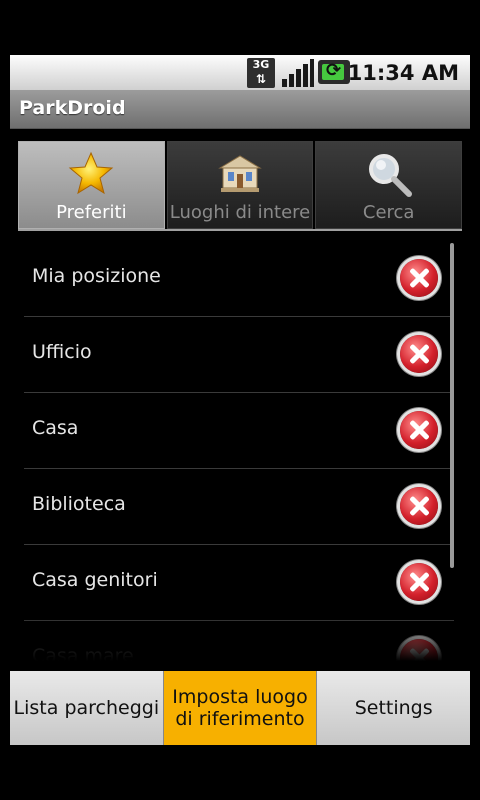 This screenshot has width=480, height=800. What do you see at coordinates (388, 212) in the screenshot?
I see `tab-label: Cerca` at bounding box center [388, 212].